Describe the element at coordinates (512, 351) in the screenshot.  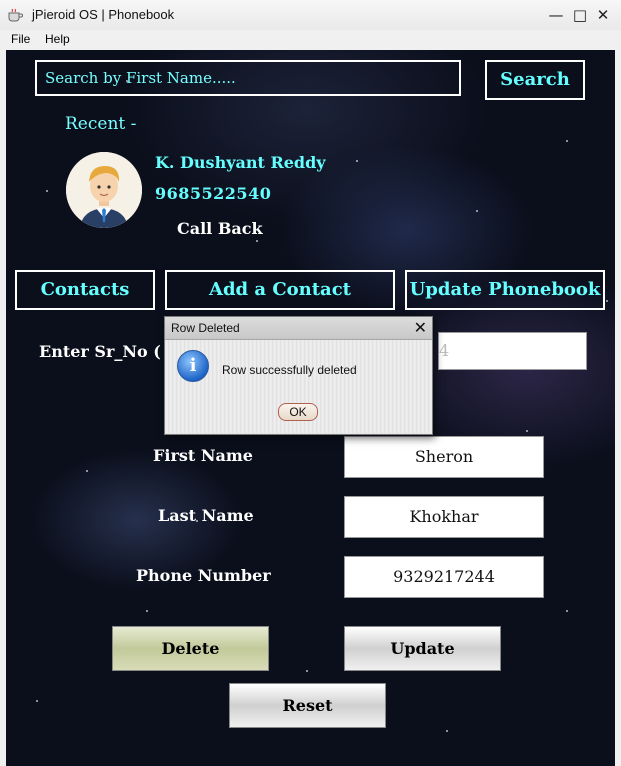
I see `srno-input: 4` at that location.